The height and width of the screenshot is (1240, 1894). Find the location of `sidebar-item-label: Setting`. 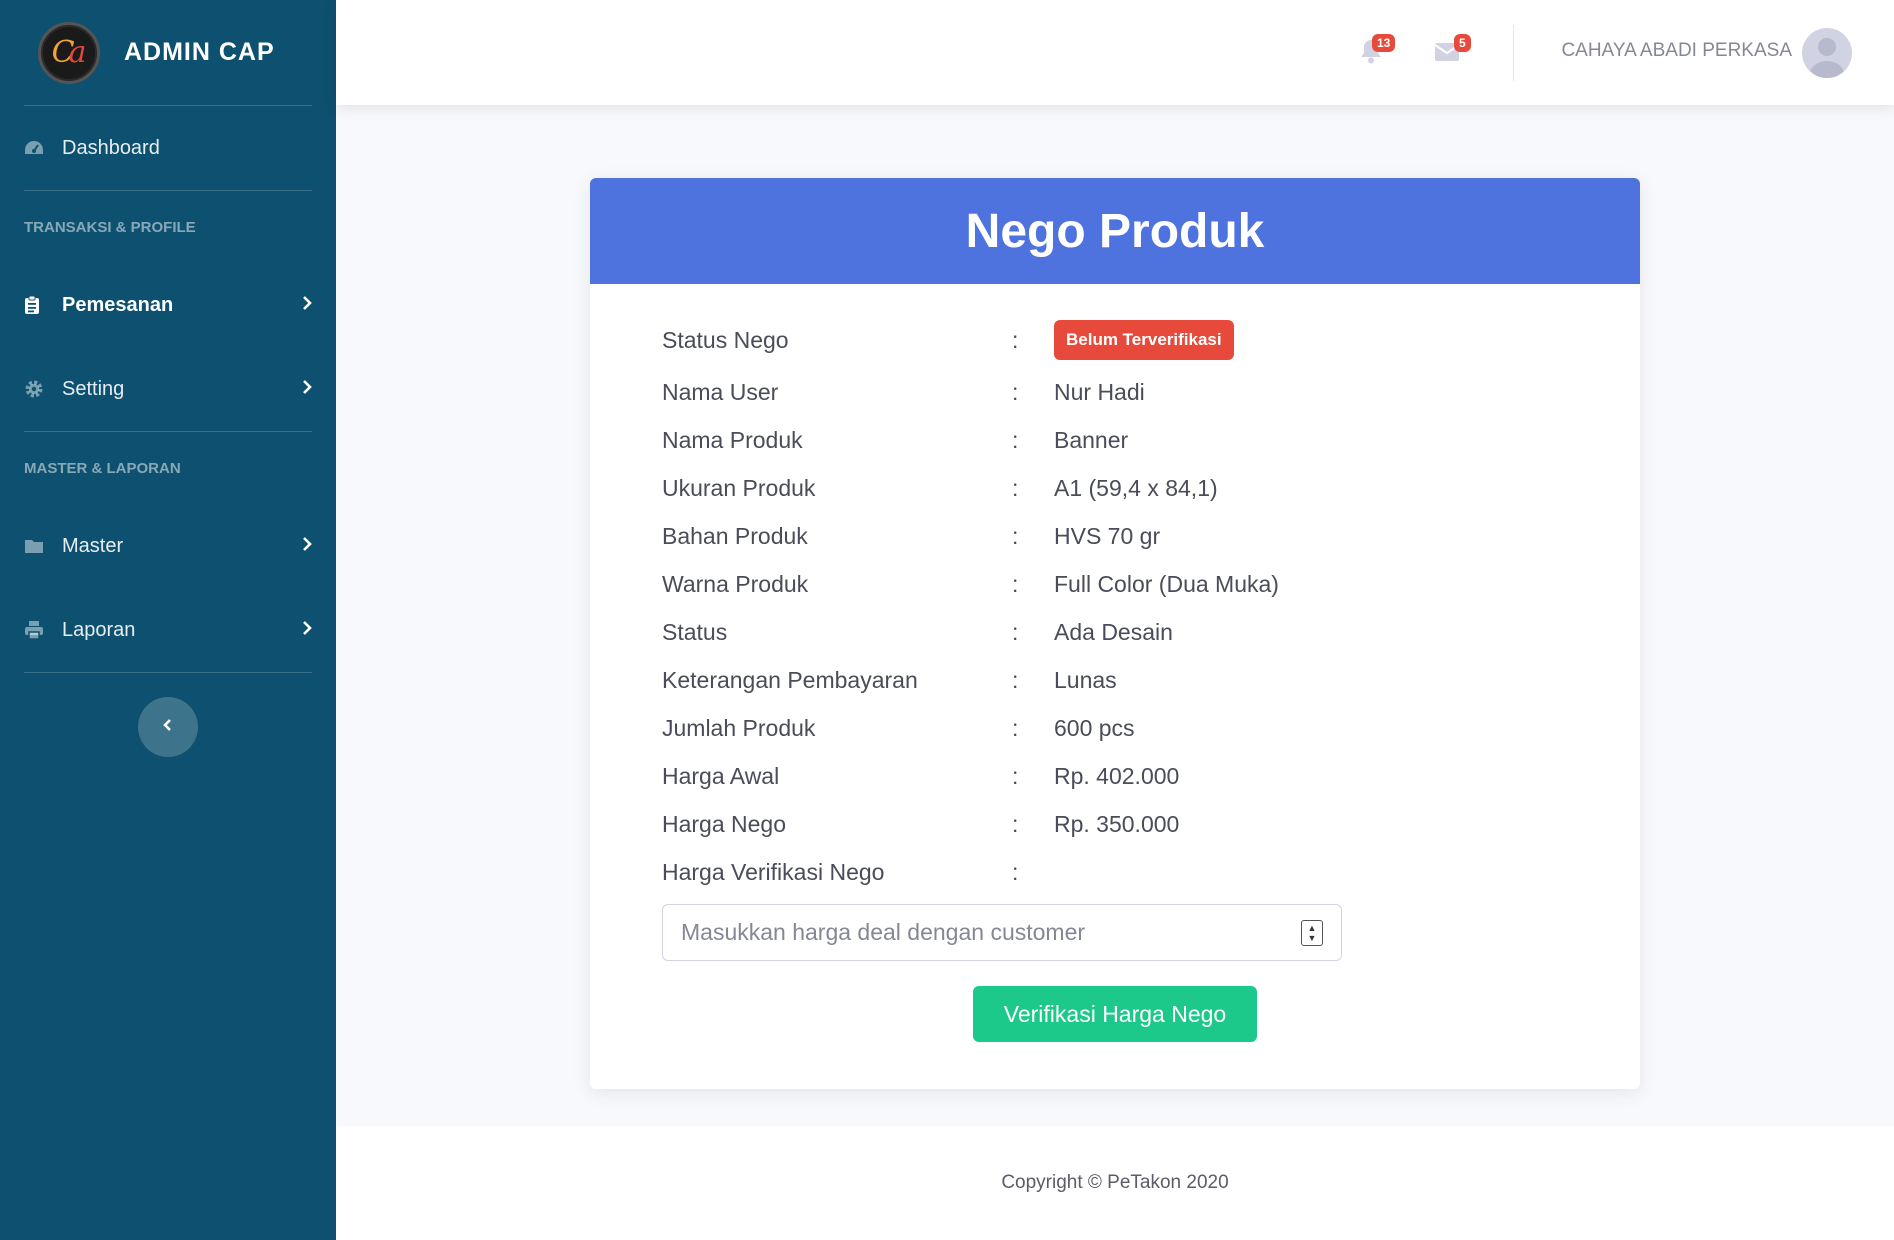

sidebar-item-label: Setting is located at coordinates (93, 388).